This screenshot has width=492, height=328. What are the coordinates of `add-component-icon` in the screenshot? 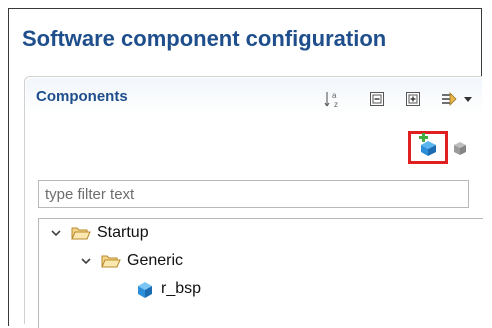 It's located at (428, 147).